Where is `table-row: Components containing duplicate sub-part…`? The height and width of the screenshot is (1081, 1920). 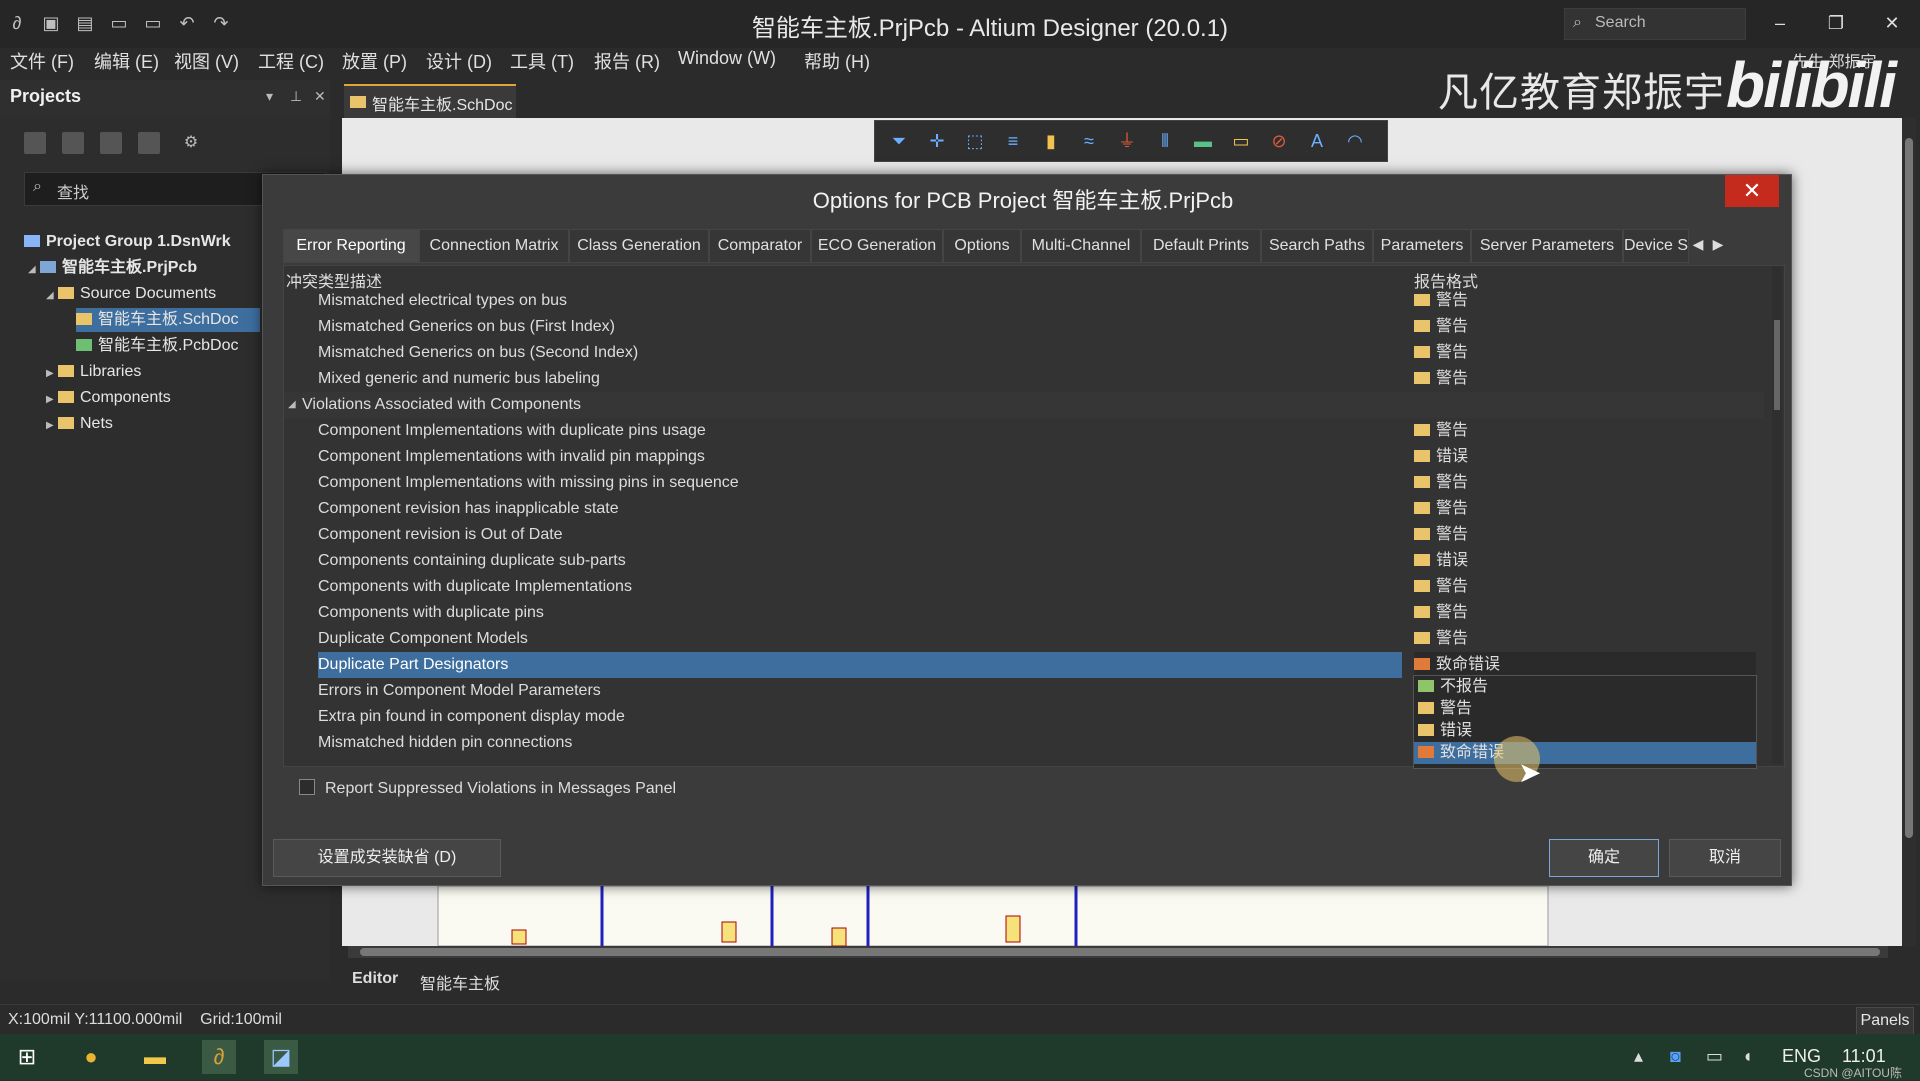
table-row: Components containing duplicate sub-part… is located at coordinates (1024, 561).